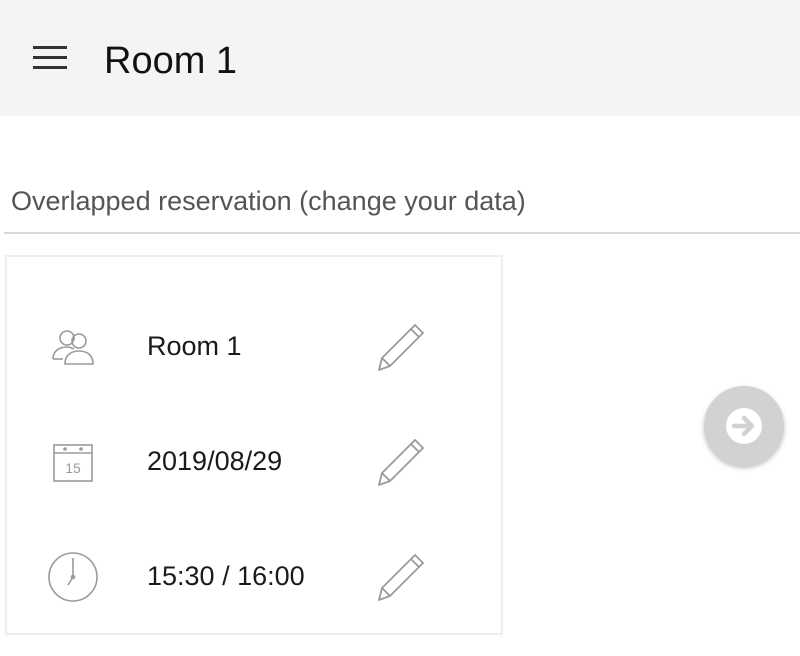 The height and width of the screenshot is (656, 800). What do you see at coordinates (402, 233) in the screenshot?
I see `divider` at bounding box center [402, 233].